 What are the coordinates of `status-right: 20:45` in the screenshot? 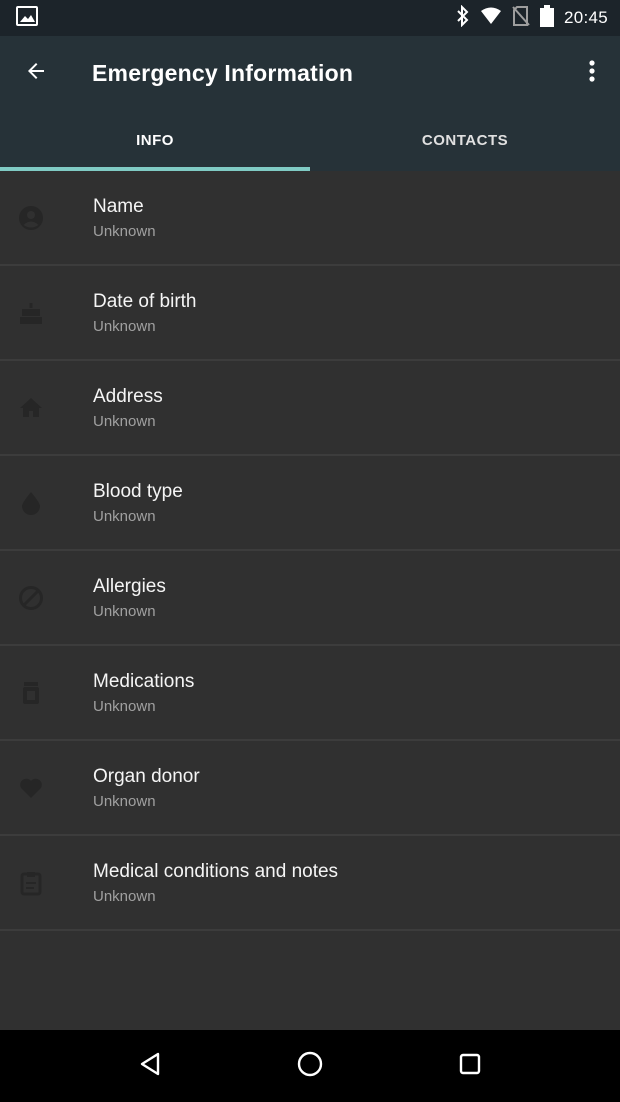 It's located at (532, 18).